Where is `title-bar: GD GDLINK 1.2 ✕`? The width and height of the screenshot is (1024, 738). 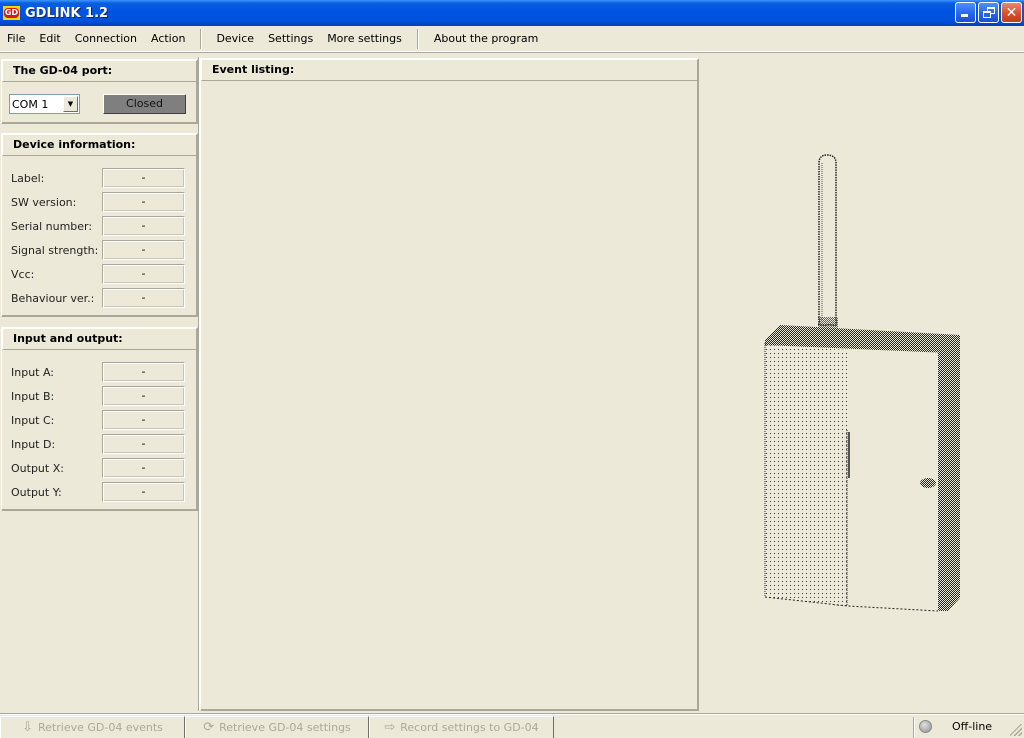 title-bar: GD GDLINK 1.2 ✕ is located at coordinates (512, 13).